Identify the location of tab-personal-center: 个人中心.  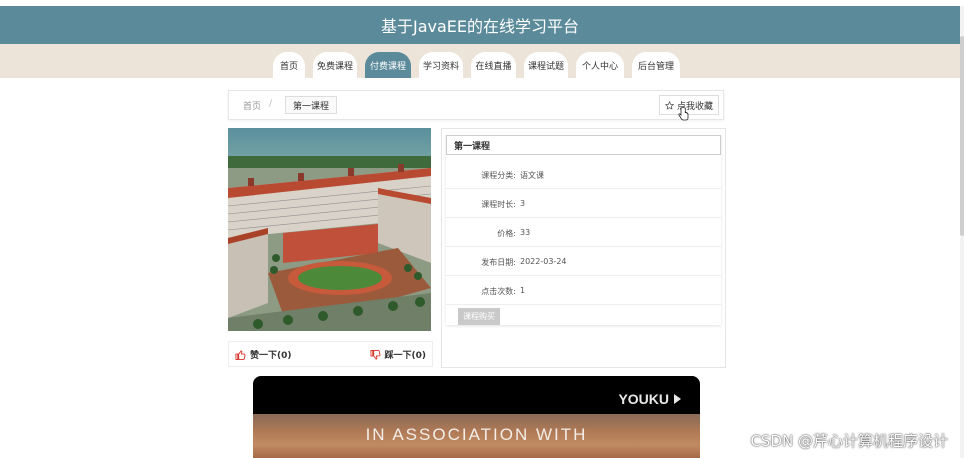
(600, 65).